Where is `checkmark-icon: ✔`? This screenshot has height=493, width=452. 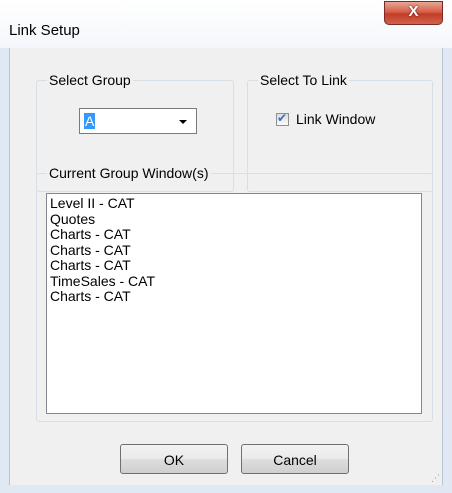
checkmark-icon: ✔ is located at coordinates (282, 118).